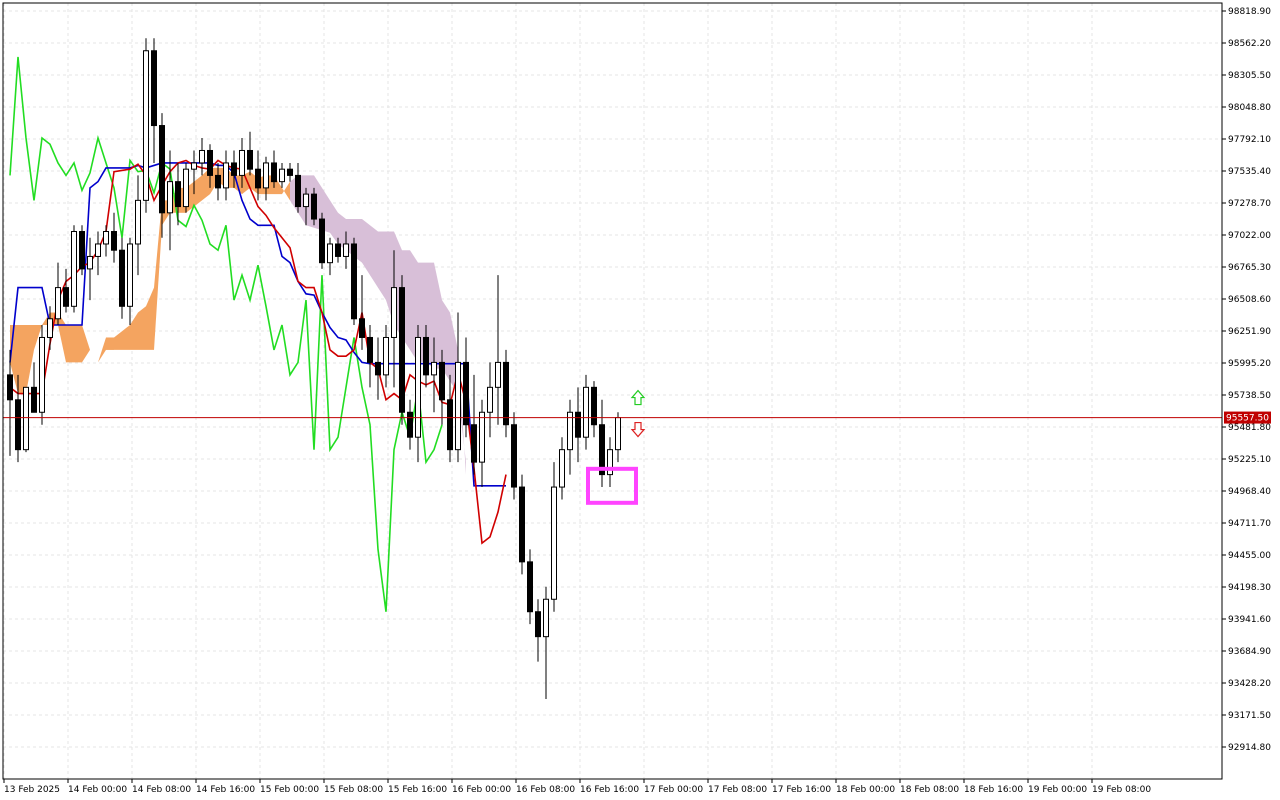  What do you see at coordinates (993, 790) in the screenshot?
I see `x-tick-label: 18 Feb 16:00` at bounding box center [993, 790].